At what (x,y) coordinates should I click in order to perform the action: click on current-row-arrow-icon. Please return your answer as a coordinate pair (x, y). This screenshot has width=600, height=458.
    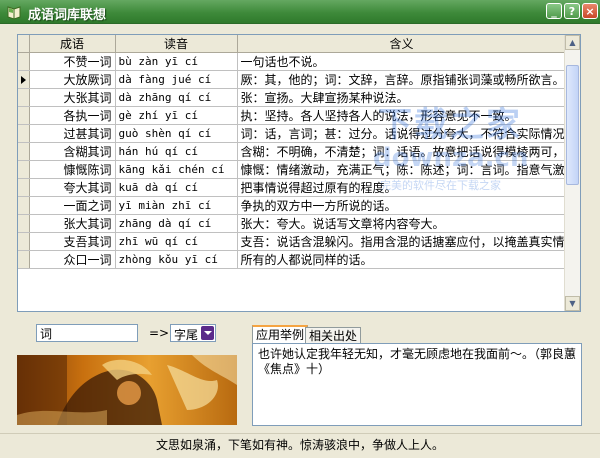
    Looking at the image, I should click on (23, 79).